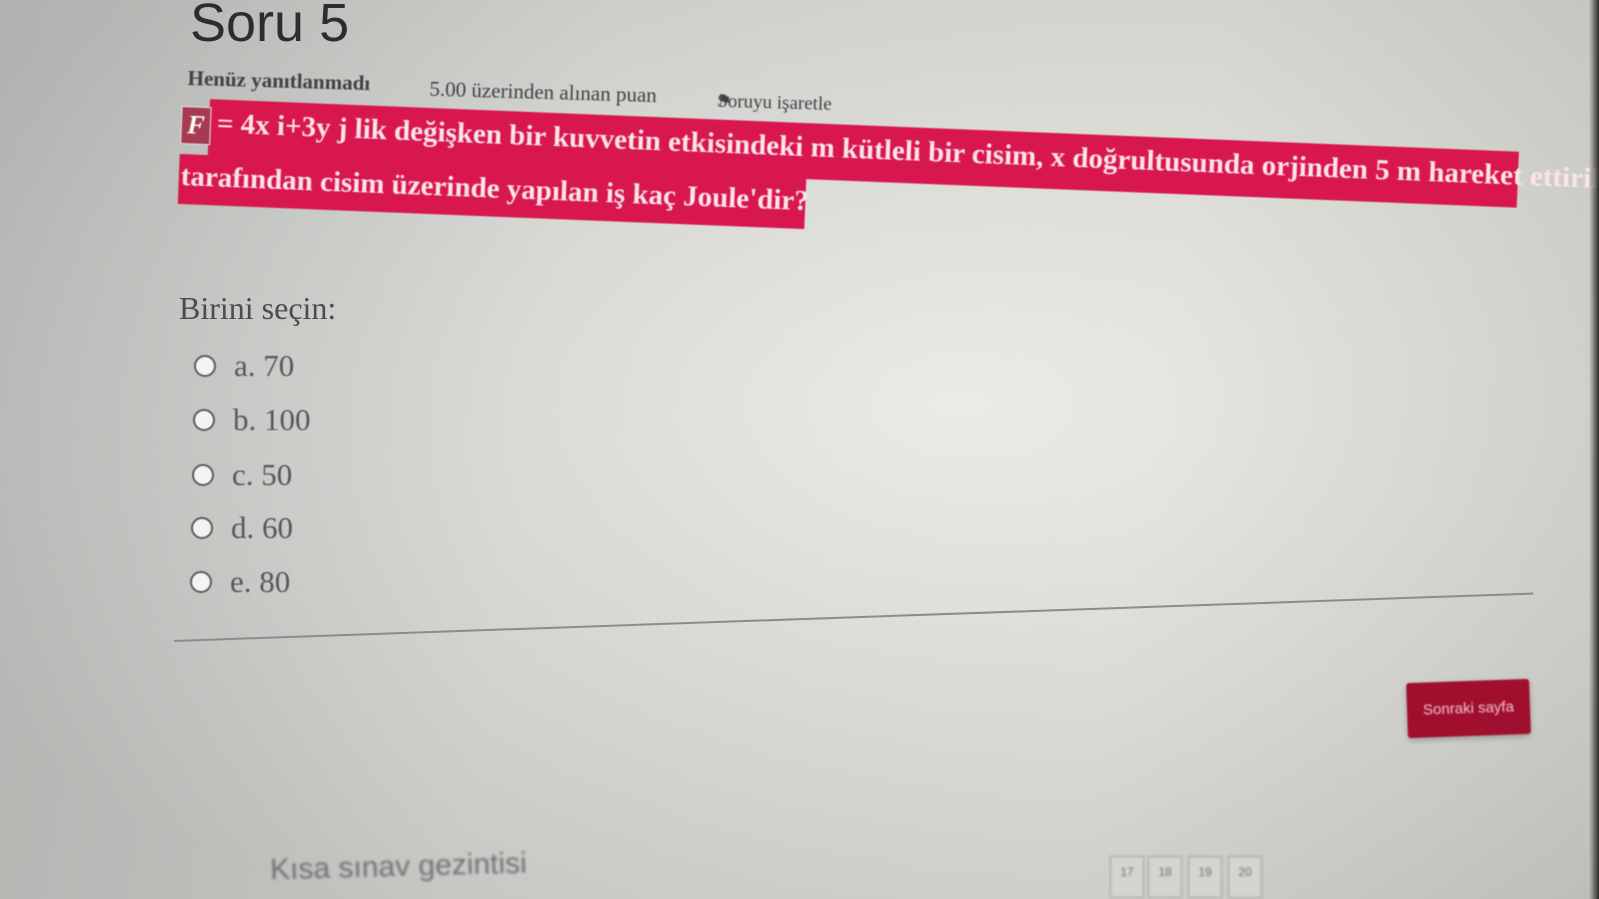 Image resolution: width=1599 pixels, height=899 pixels. What do you see at coordinates (1594, 449) in the screenshot?
I see `monitor-bezel` at bounding box center [1594, 449].